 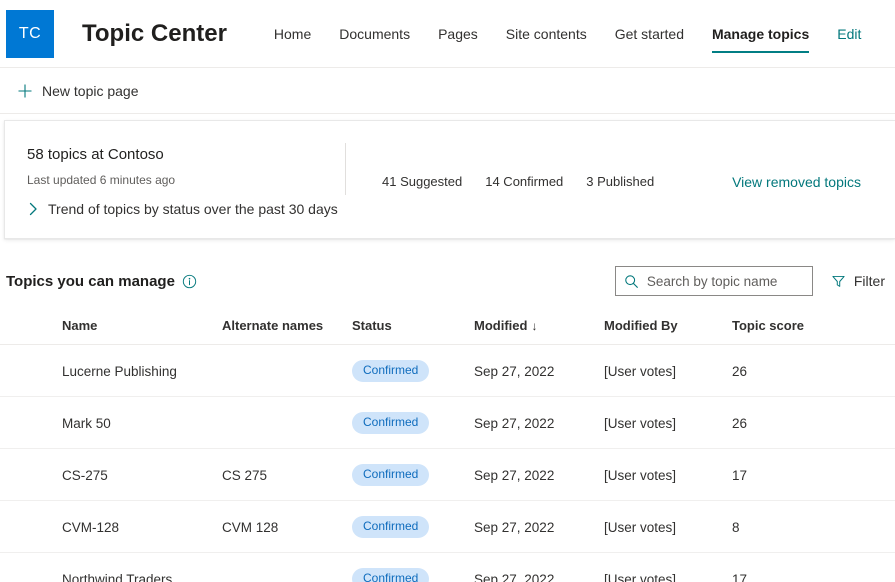 What do you see at coordinates (413, 328) in the screenshot?
I see `column-header-status: Status` at bounding box center [413, 328].